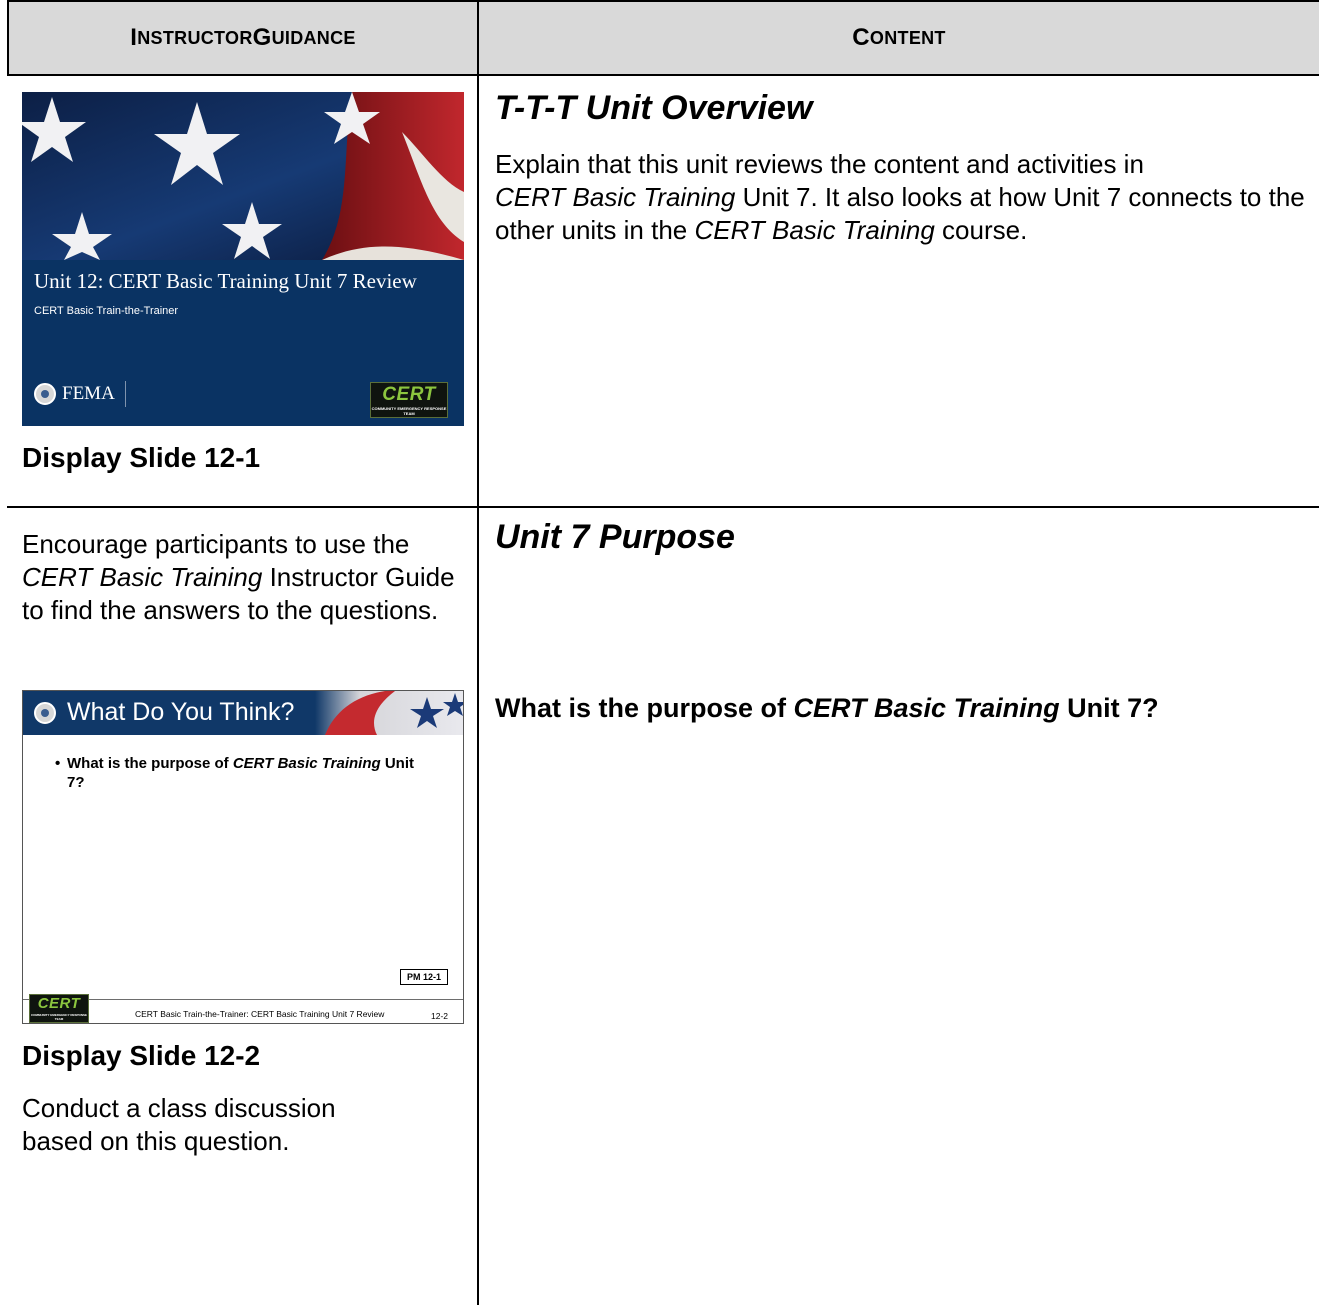 The width and height of the screenshot is (1319, 1305). I want to click on slide-label: Display Slide 12-1, so click(141, 457).